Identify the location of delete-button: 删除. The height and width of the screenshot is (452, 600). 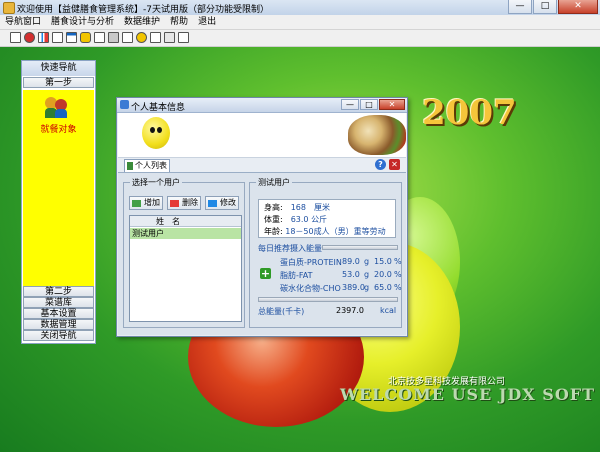
(184, 203).